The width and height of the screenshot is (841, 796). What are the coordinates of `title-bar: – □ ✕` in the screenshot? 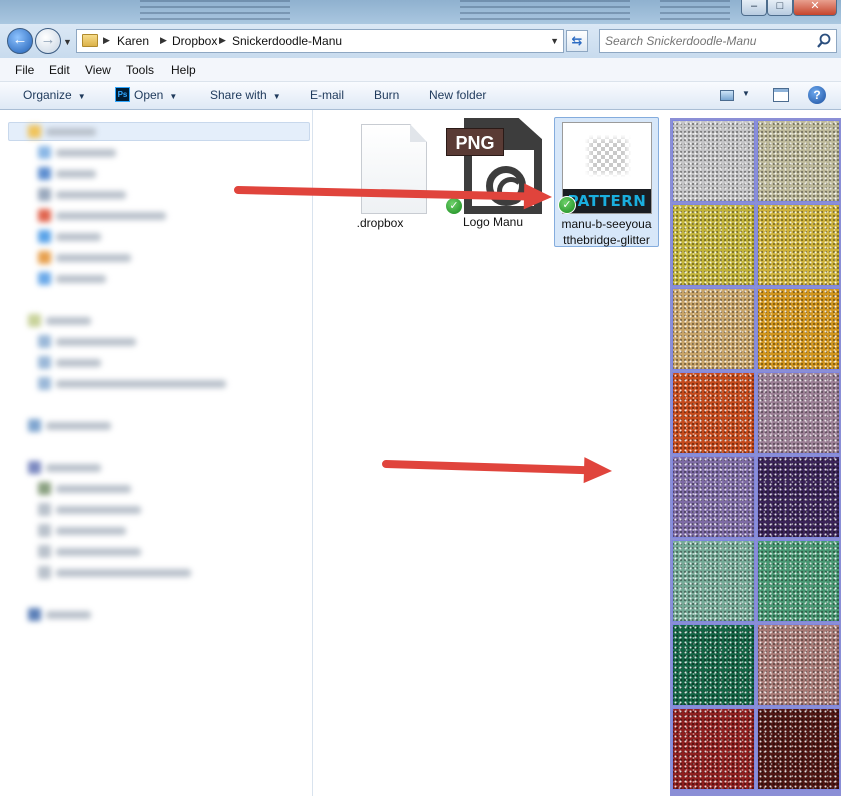 It's located at (420, 12).